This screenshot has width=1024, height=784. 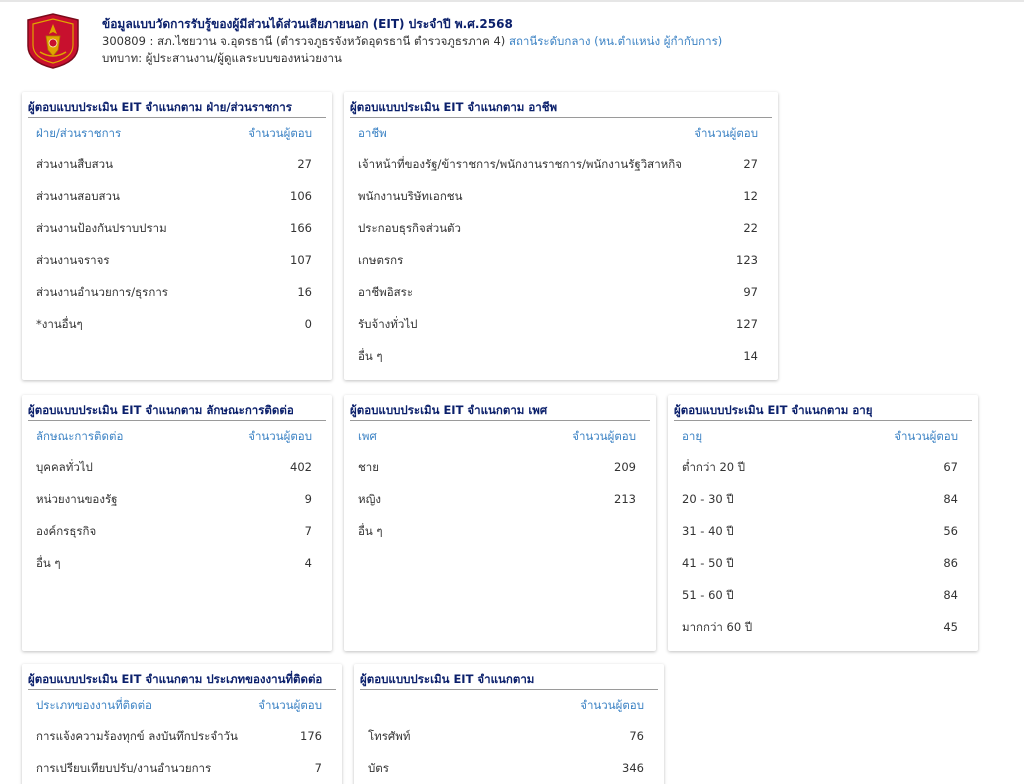 I want to click on row-value: 0, so click(x=308, y=324).